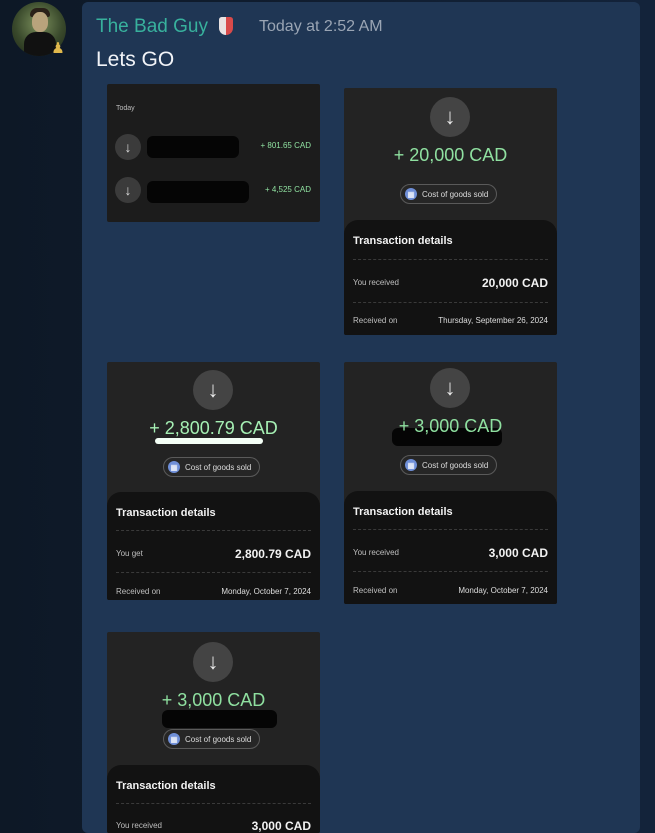  I want to click on section-label: Today, so click(125, 108).